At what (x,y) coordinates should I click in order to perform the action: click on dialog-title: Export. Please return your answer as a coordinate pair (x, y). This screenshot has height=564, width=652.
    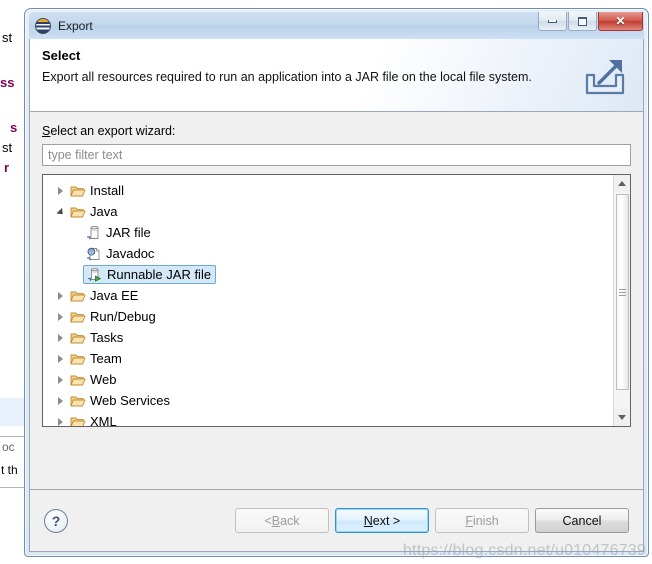
    Looking at the image, I should click on (75, 25).